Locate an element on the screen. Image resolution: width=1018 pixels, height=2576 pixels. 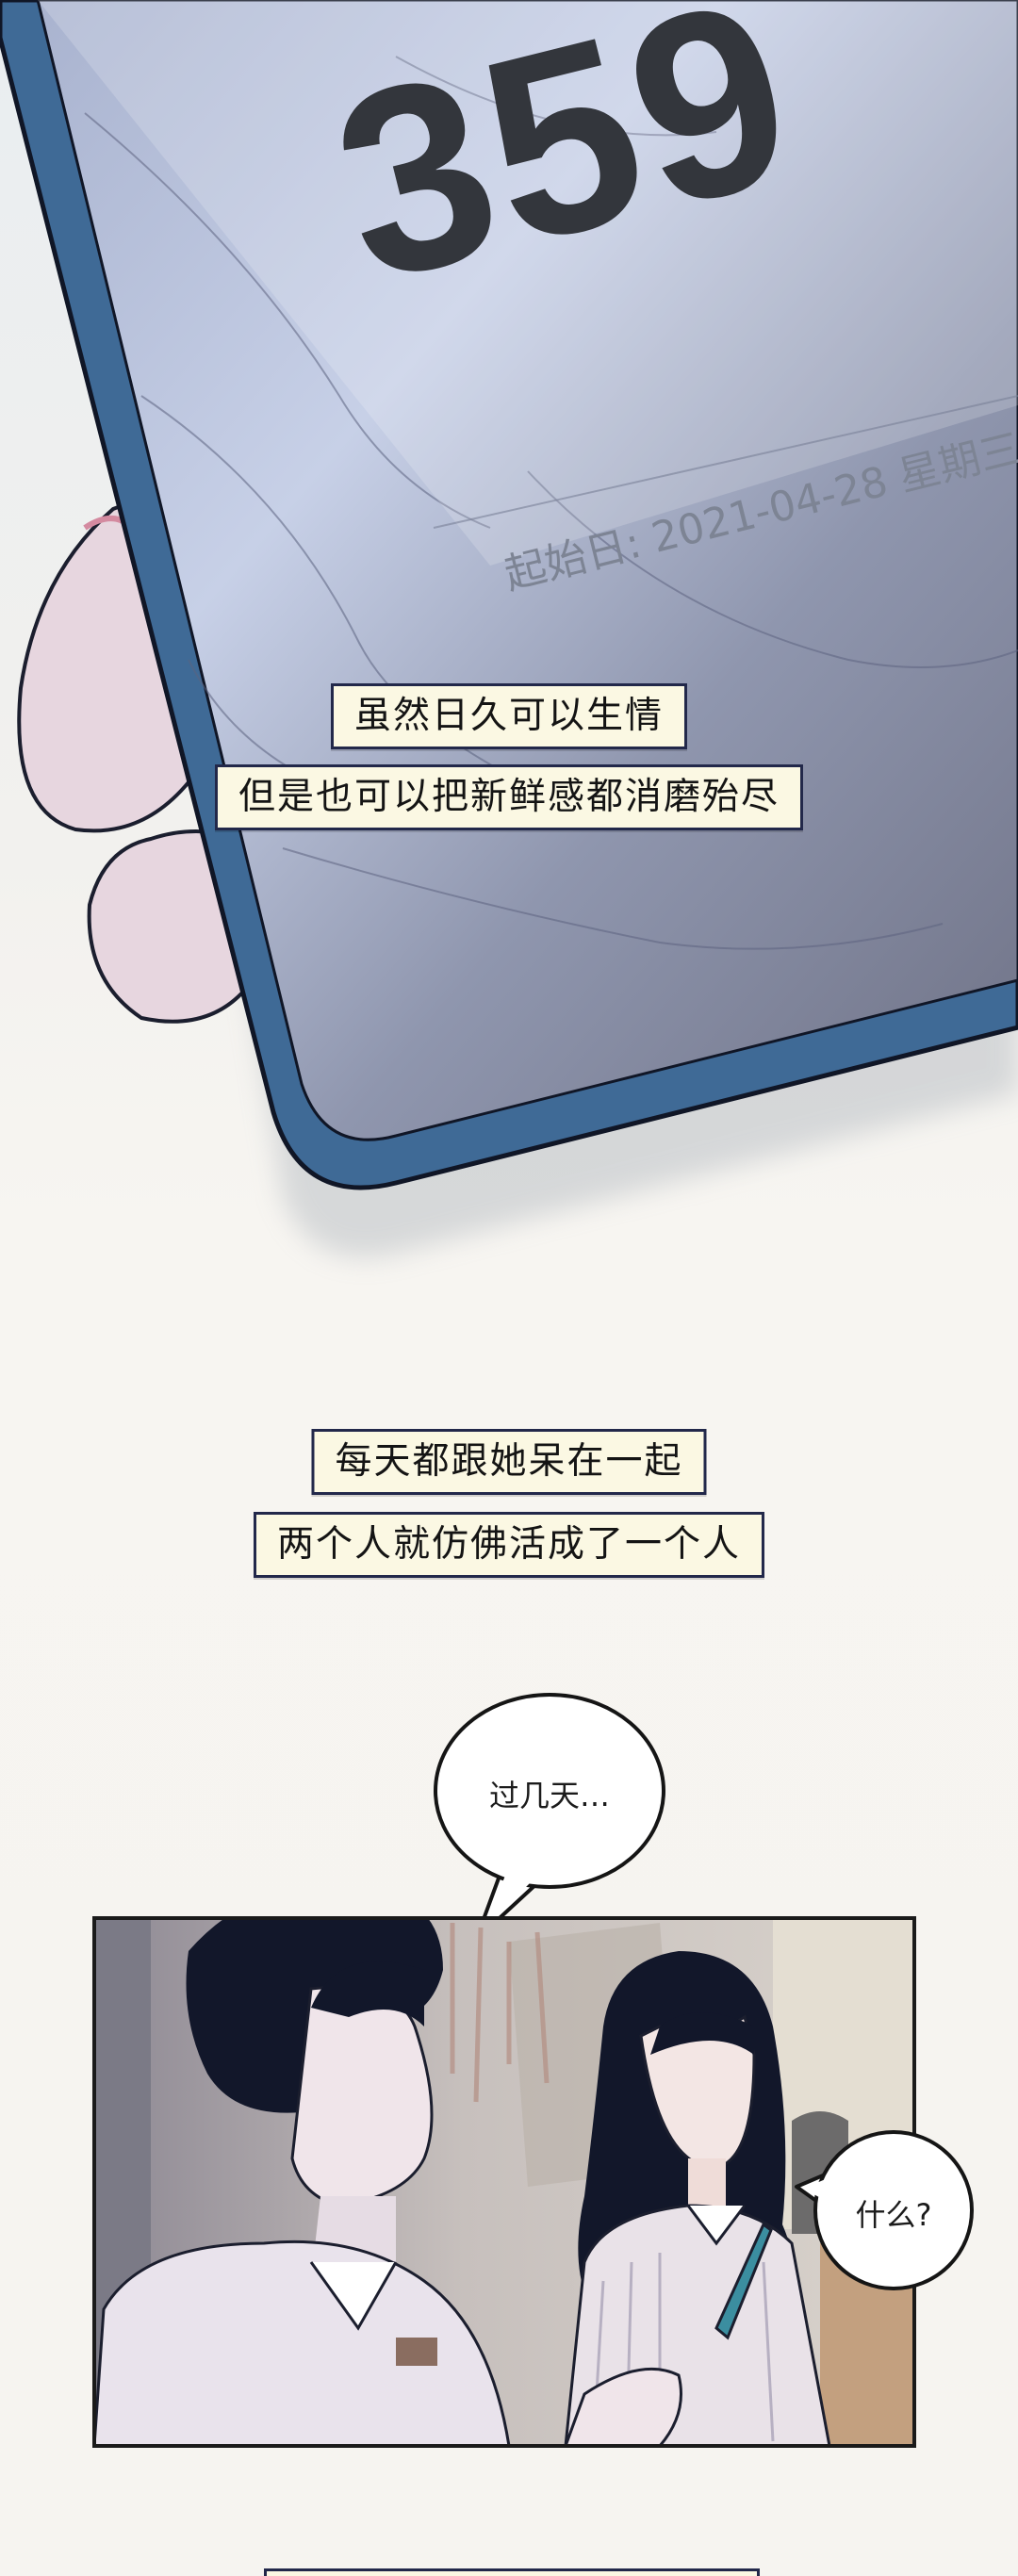
speech-bubble-man is located at coordinates (549, 1817).